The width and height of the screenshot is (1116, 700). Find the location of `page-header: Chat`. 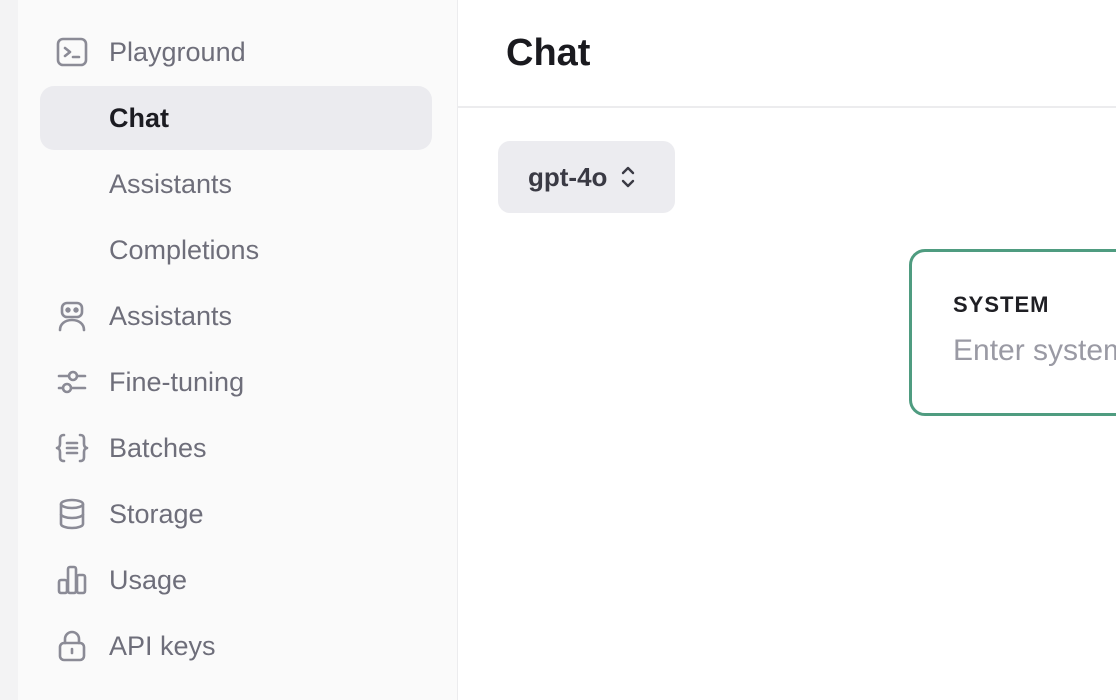

page-header: Chat is located at coordinates (787, 54).